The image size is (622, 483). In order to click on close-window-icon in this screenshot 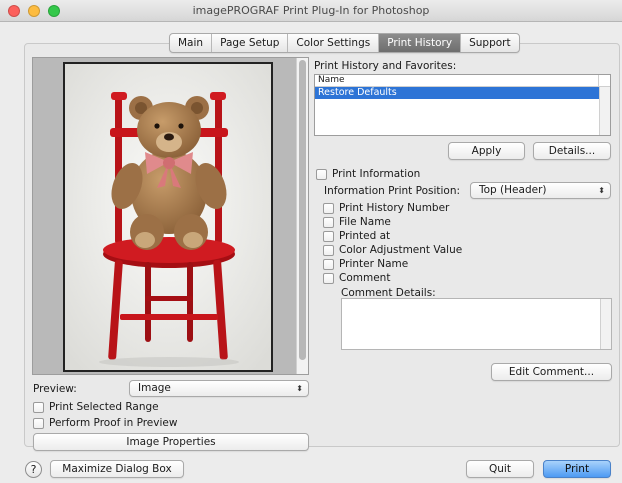, I will do `click(14, 11)`.